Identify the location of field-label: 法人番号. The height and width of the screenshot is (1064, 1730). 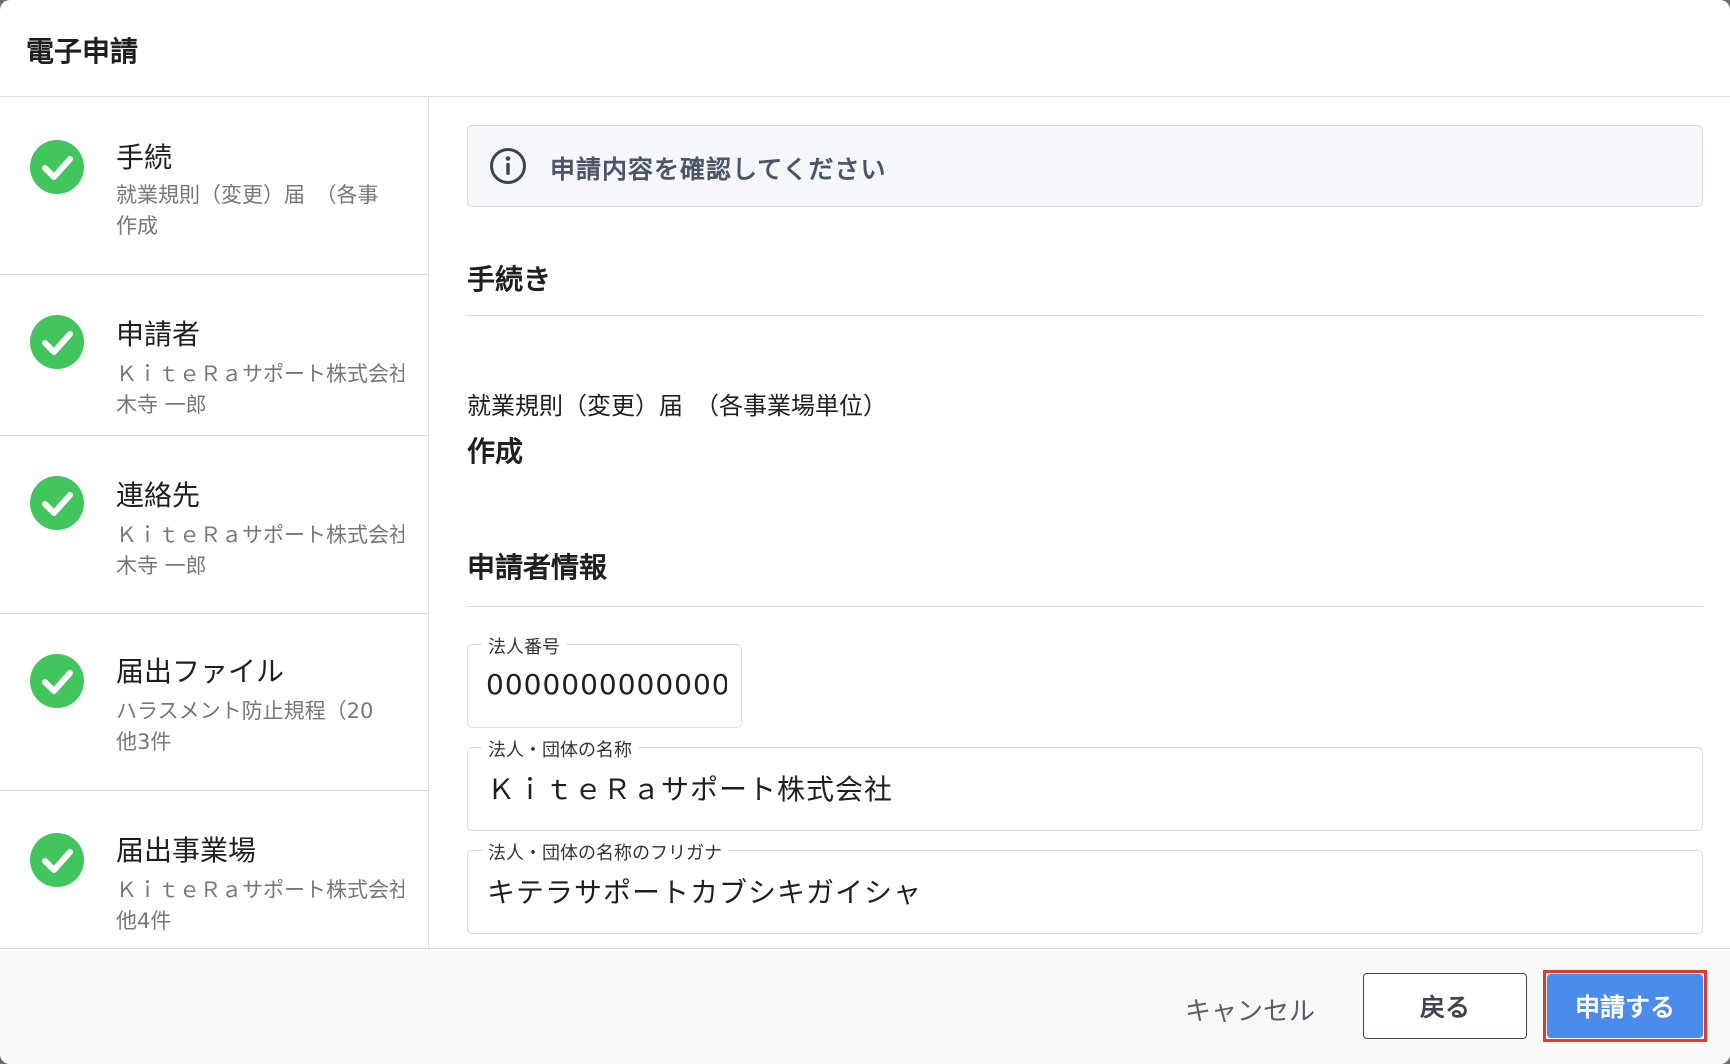
(524, 646).